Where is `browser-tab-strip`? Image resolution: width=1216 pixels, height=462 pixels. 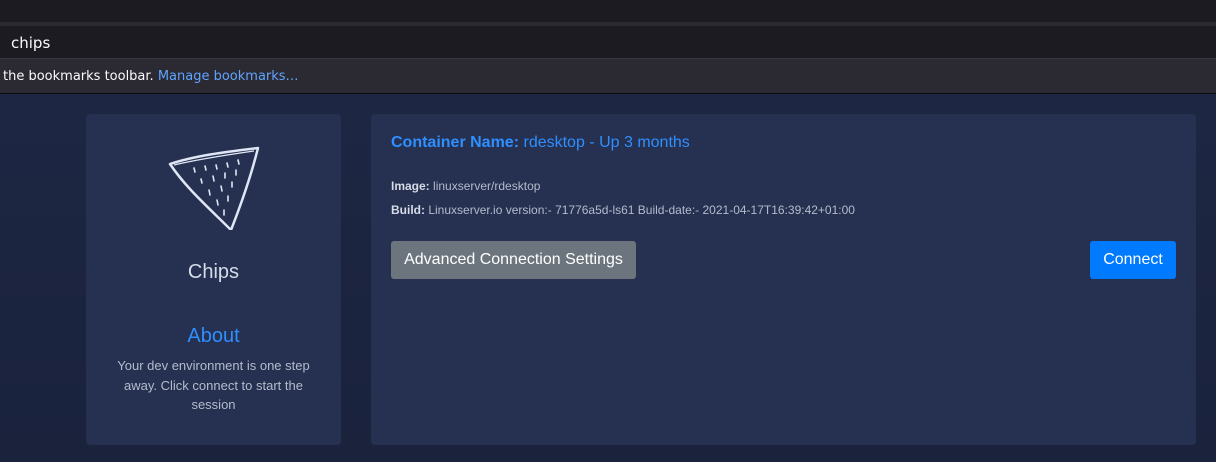
browser-tab-strip is located at coordinates (608, 11).